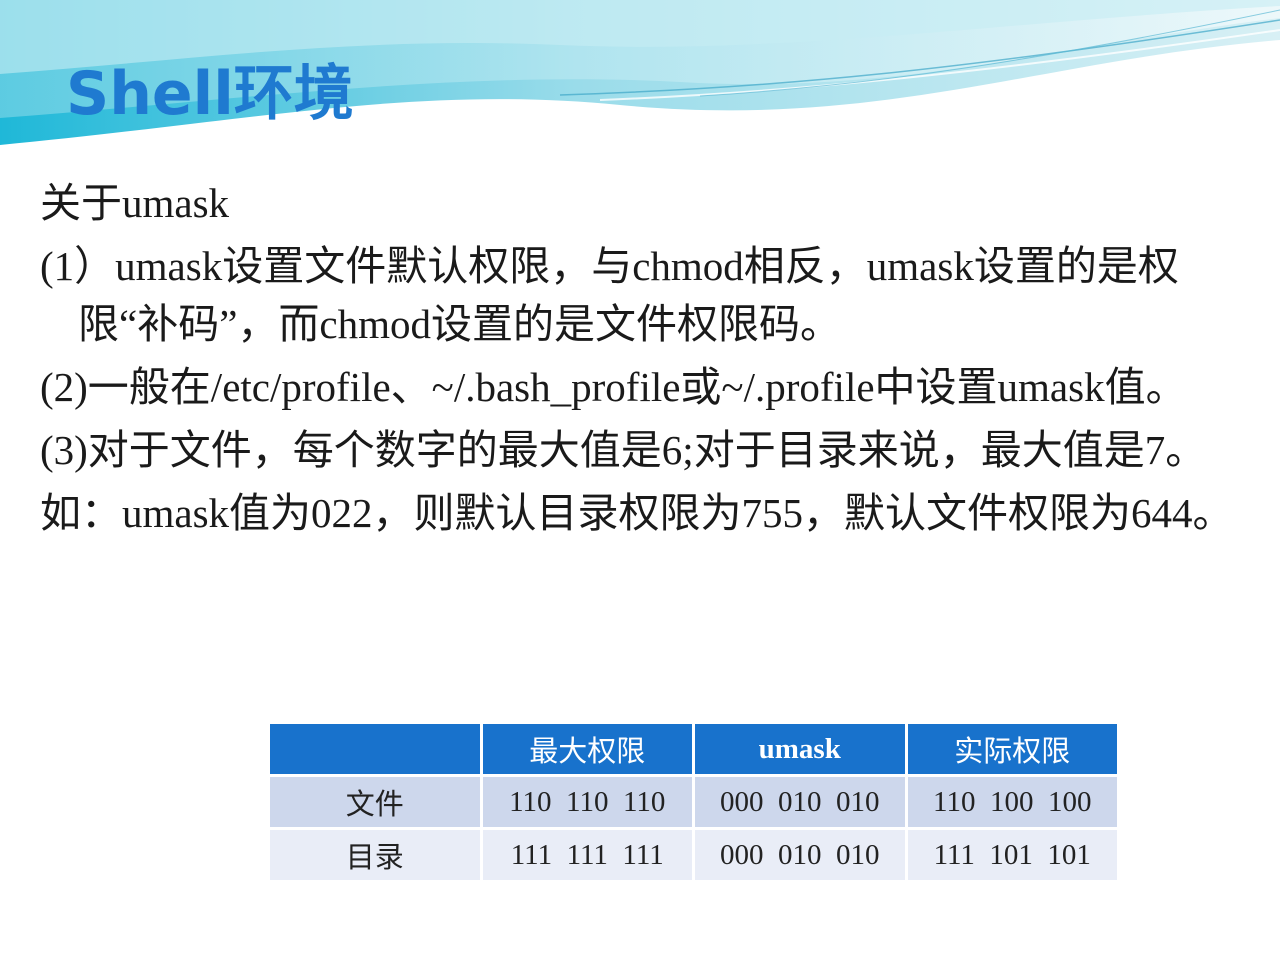  Describe the element at coordinates (375, 855) in the screenshot. I see `table-cell: 目录` at that location.